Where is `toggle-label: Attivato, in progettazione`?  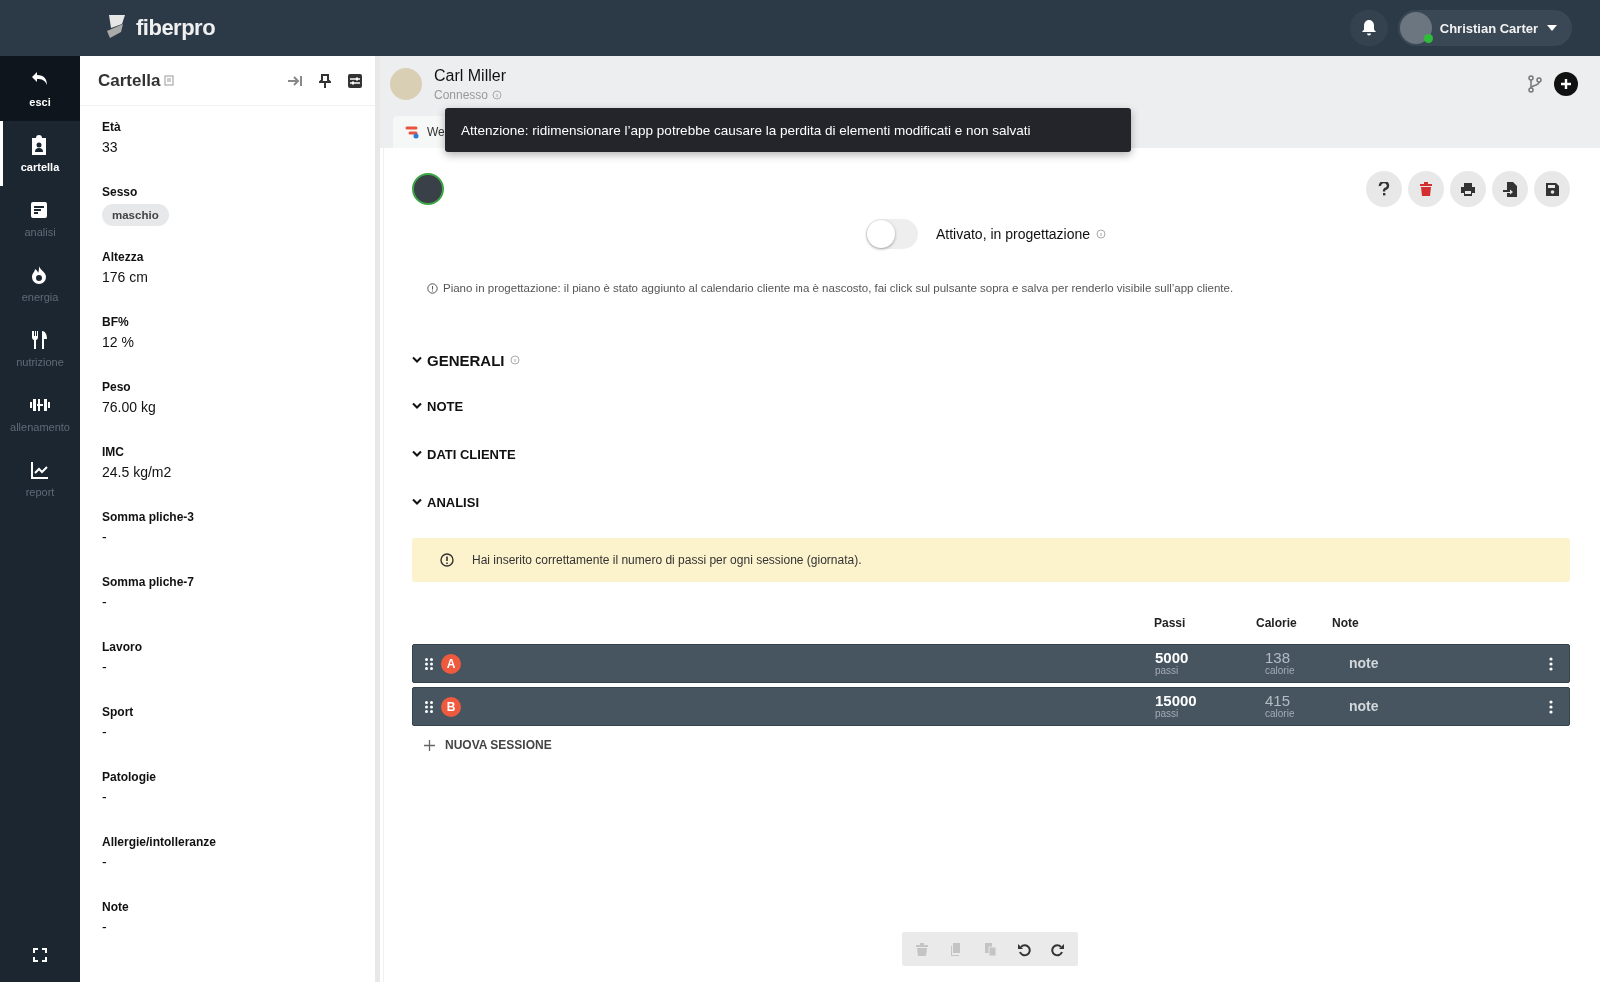
toggle-label: Attivato, in progettazione is located at coordinates (1013, 234).